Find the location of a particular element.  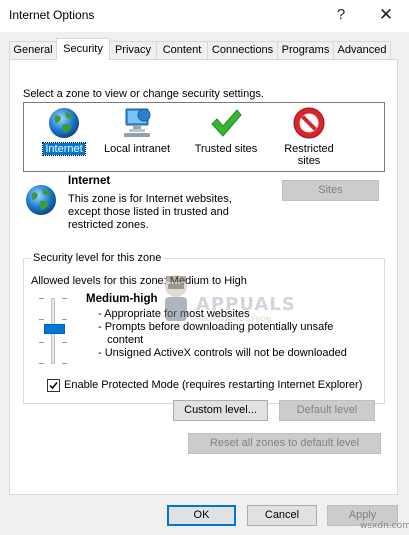

zone-local-intranet: Local intranet is located at coordinates (137, 130).